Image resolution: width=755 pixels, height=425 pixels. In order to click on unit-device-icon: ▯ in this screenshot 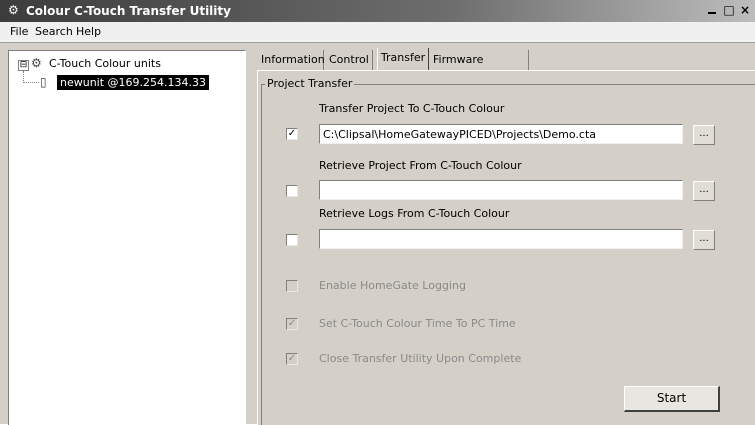, I will do `click(43, 82)`.